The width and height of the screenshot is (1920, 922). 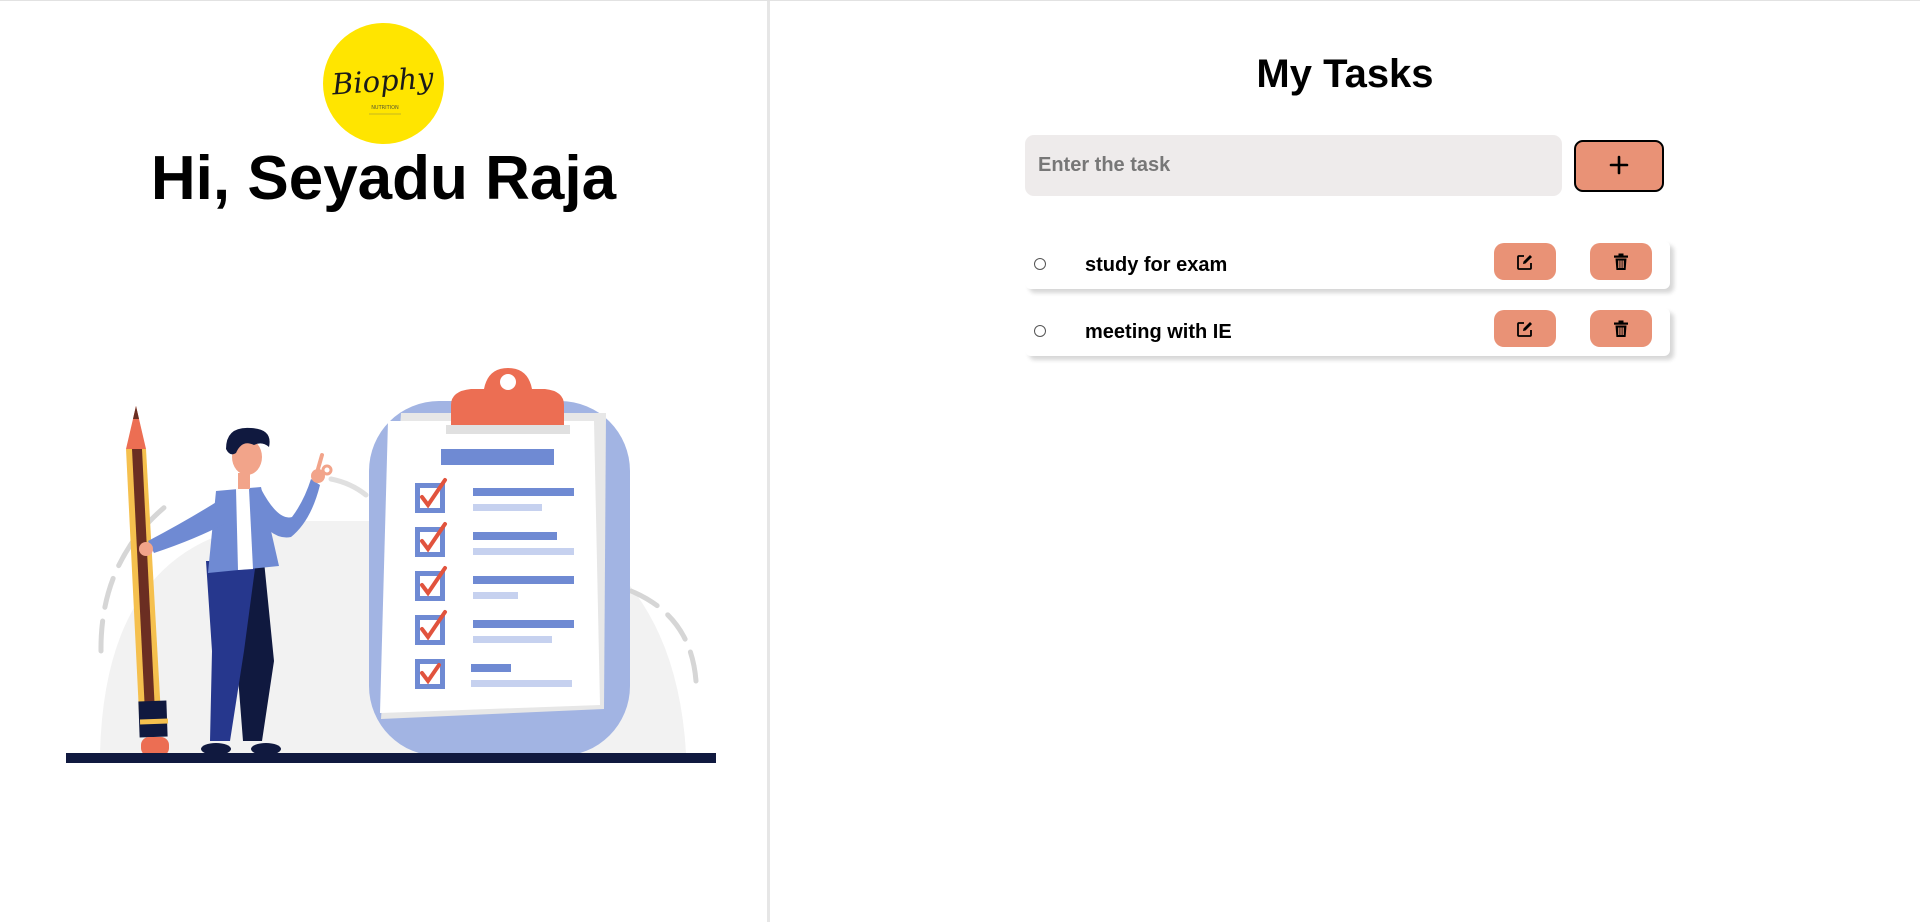 I want to click on task-input, so click(x=1293, y=165).